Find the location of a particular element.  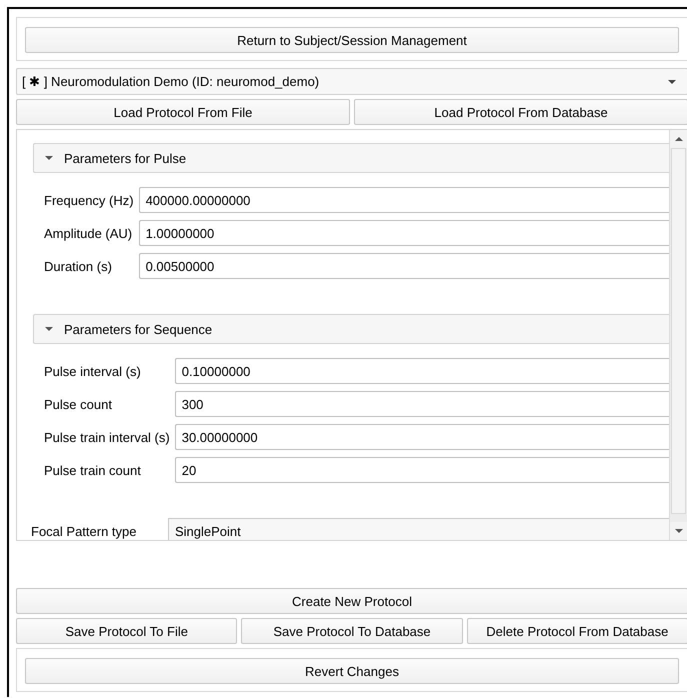

field-label: Amplitude (AU) is located at coordinates (89, 233).